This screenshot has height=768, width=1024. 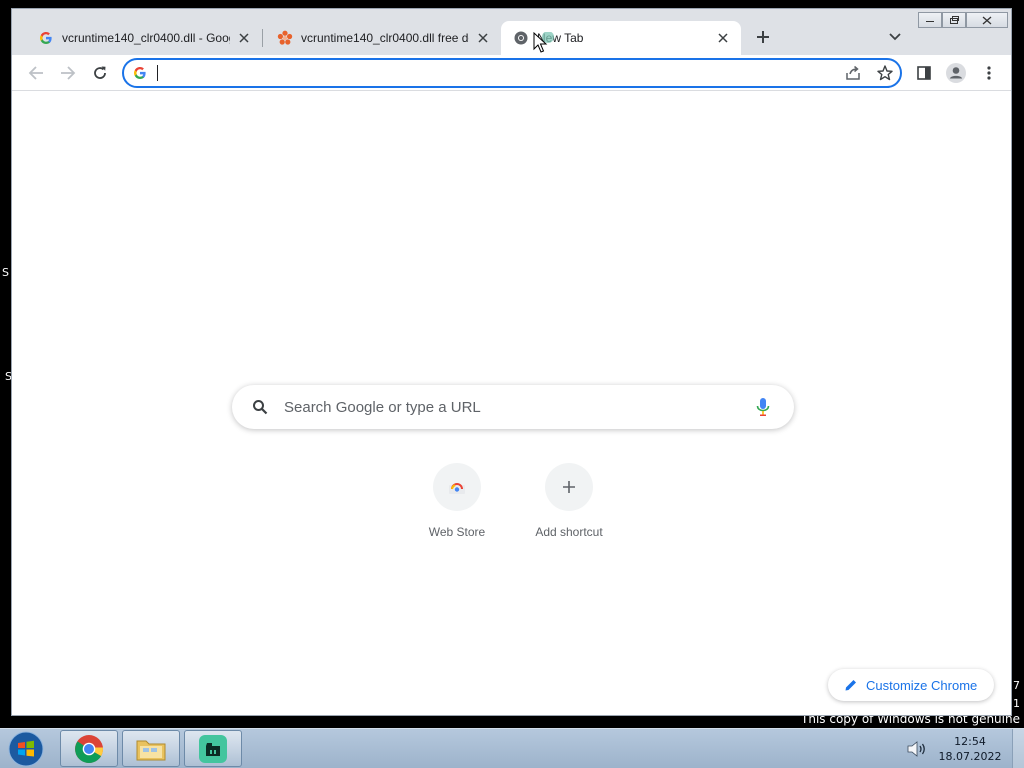 What do you see at coordinates (1018, 748) in the screenshot?
I see `show-desktop-button` at bounding box center [1018, 748].